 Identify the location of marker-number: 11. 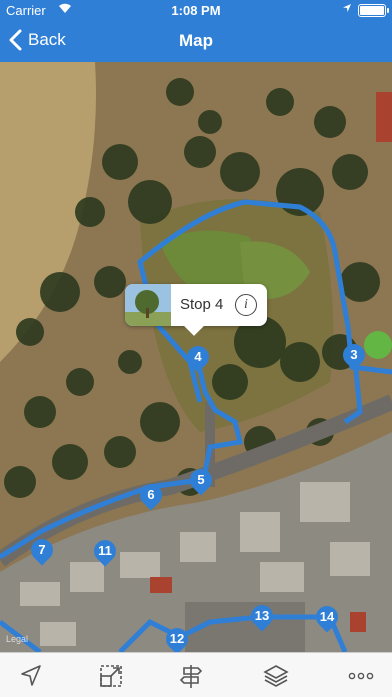
(105, 550).